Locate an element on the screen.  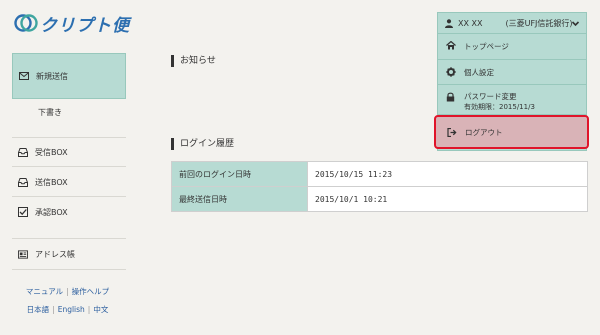
notice-title: お知らせ is located at coordinates (193, 61).